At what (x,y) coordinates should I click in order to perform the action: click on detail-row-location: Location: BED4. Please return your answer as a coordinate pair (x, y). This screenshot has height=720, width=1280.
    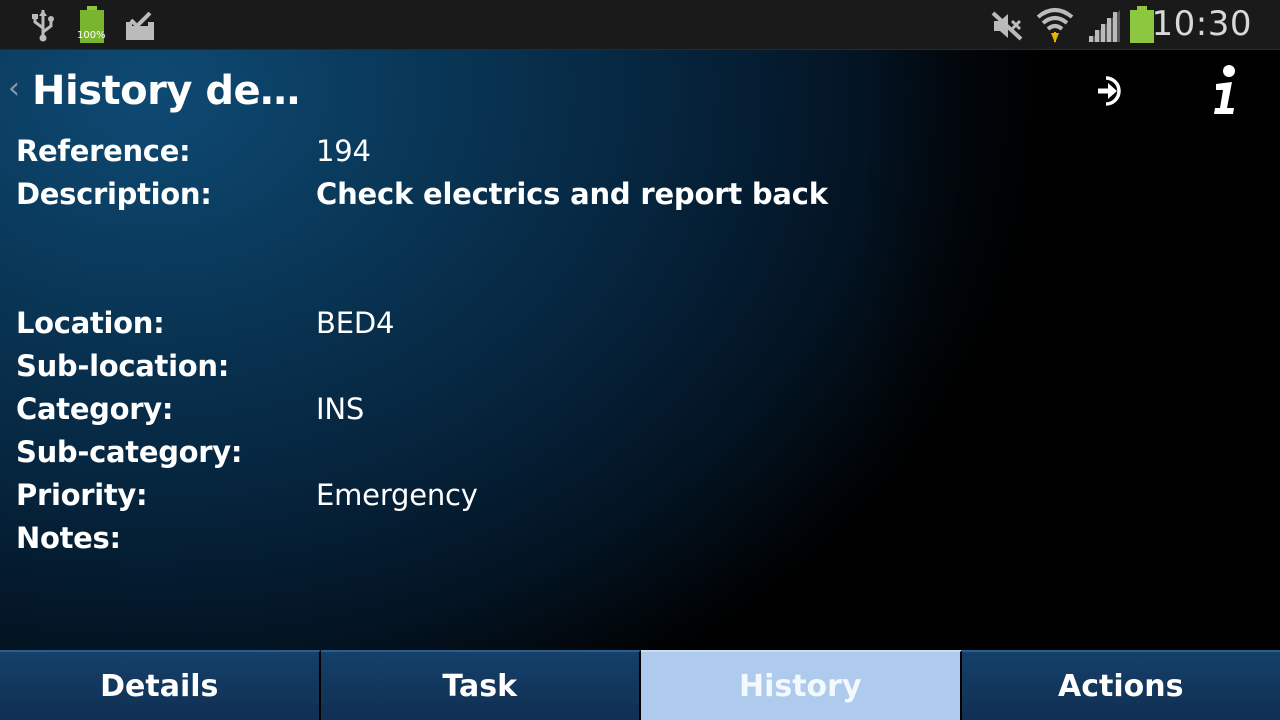
    Looking at the image, I should click on (466, 327).